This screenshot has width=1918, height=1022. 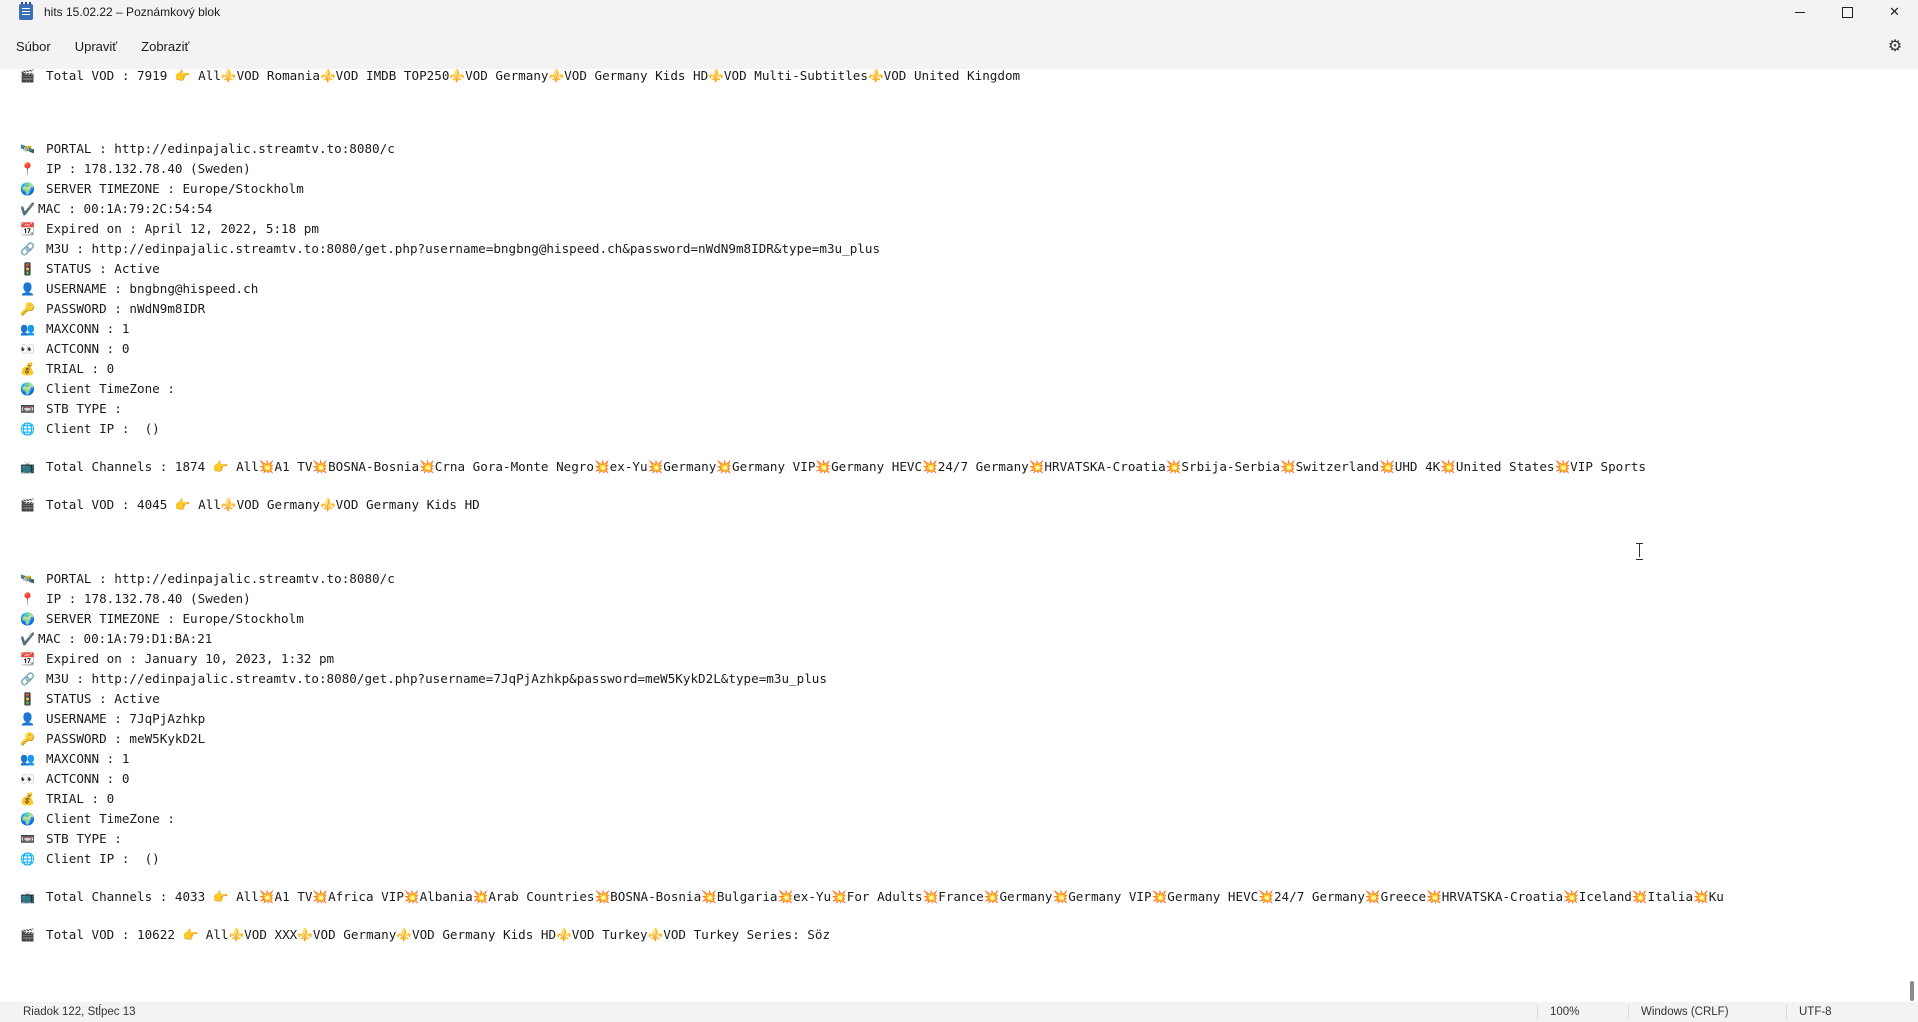 I want to click on zoom-level: 100%, so click(x=1564, y=1012).